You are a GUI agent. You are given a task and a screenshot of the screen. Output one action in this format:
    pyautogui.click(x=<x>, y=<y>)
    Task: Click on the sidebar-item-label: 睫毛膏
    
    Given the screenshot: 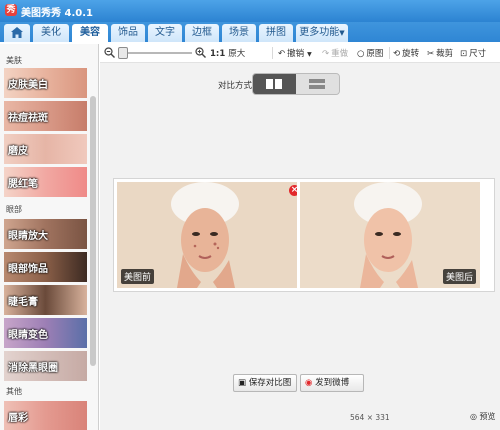 What is the action you would take?
    pyautogui.click(x=23, y=302)
    